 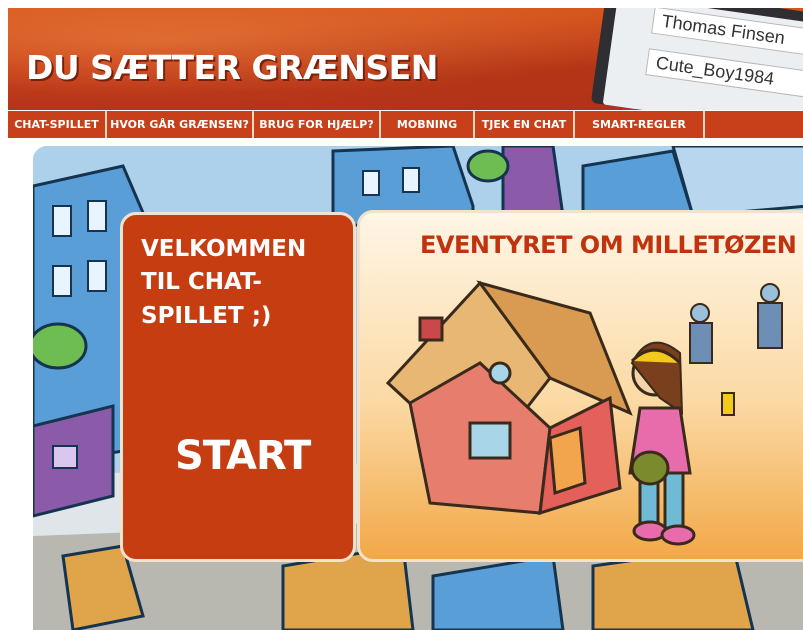 What do you see at coordinates (243, 456) in the screenshot?
I see `start-button: START` at bounding box center [243, 456].